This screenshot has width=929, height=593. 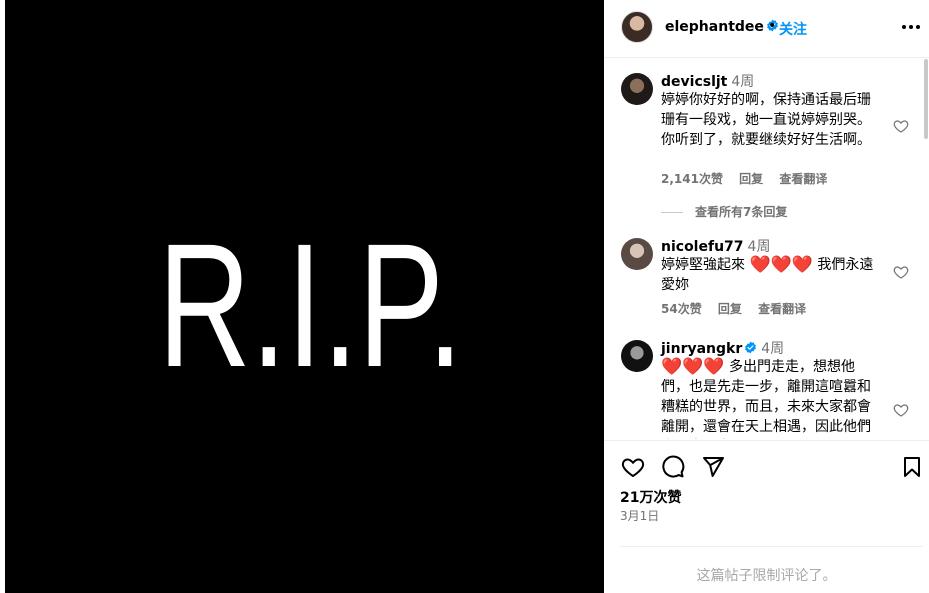 I want to click on comment-meta: 54次赞 回复 查看翻译, so click(x=739, y=308).